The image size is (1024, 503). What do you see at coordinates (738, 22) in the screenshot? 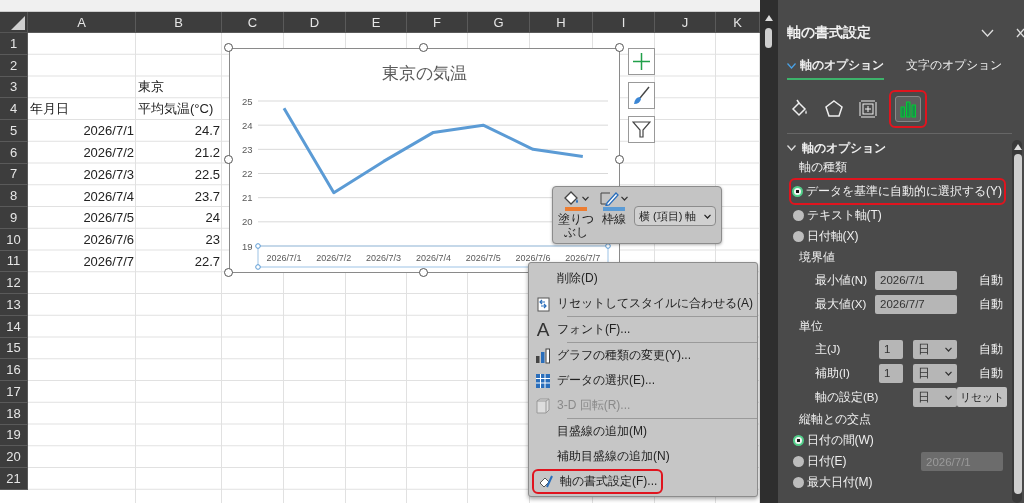
I see `column-header: K` at bounding box center [738, 22].